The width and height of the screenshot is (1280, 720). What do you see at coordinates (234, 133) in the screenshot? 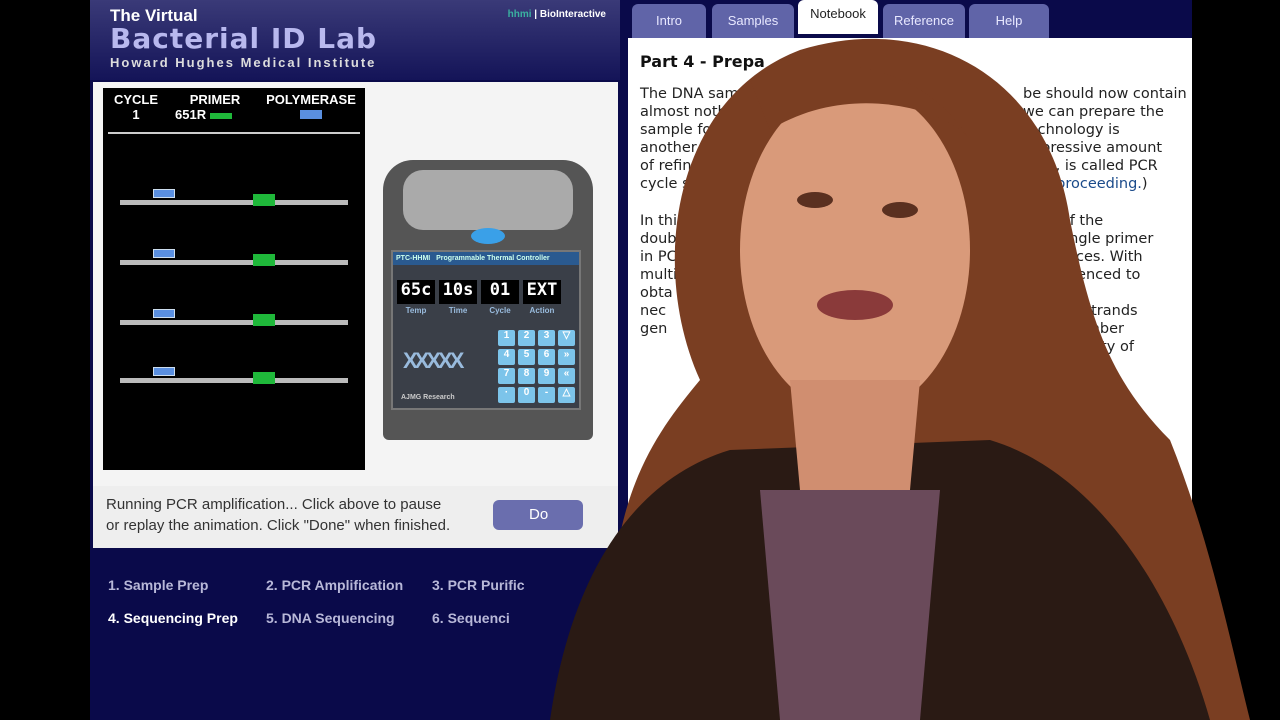
I see `divider` at bounding box center [234, 133].